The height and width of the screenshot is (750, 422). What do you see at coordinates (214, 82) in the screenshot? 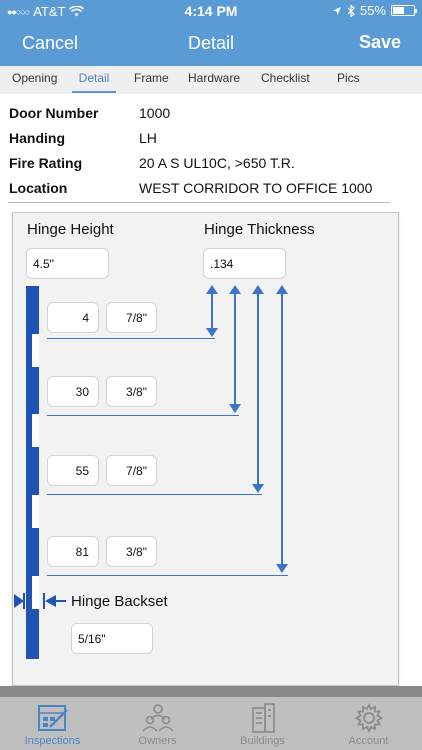
I see `tab-hardware: Hardware` at bounding box center [214, 82].